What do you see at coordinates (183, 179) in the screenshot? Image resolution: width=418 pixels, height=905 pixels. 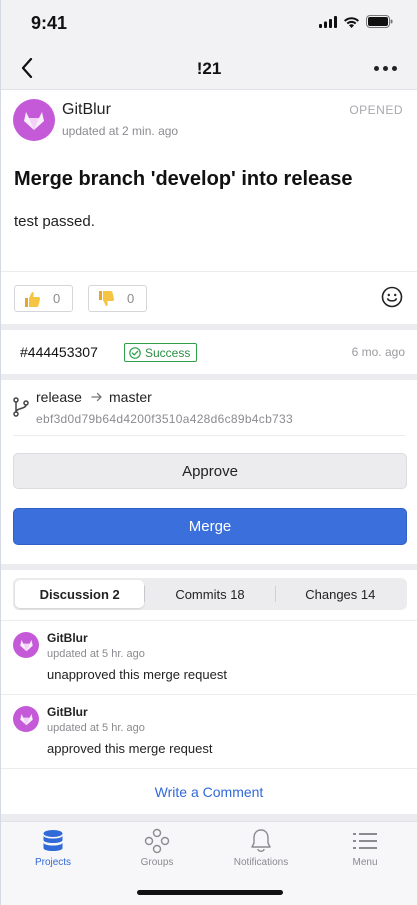 I see `merge-request-title: Merge branch 'develop' into release` at bounding box center [183, 179].